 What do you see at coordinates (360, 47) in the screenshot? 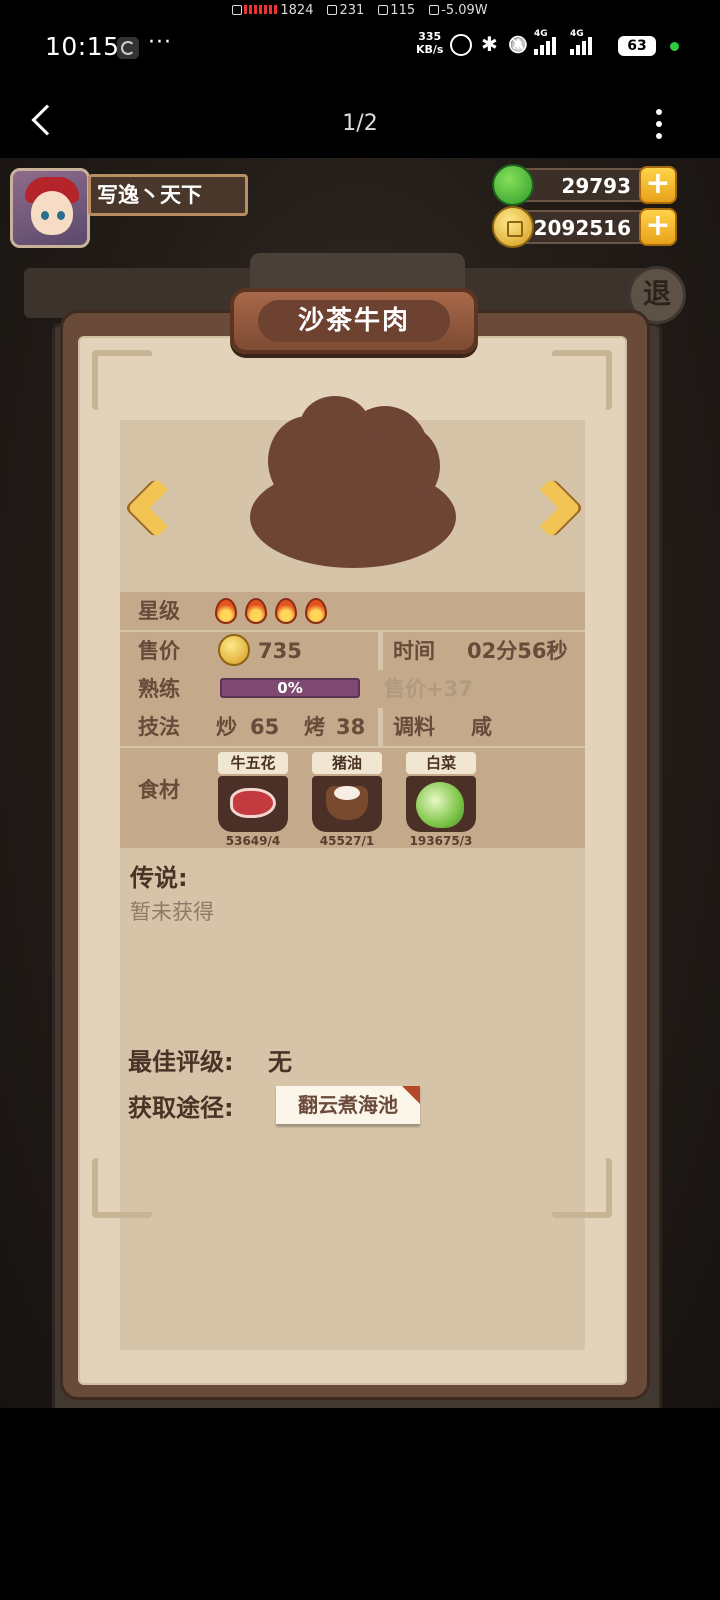
I see `status-bar: 10:15 ··· 335KB/s 4G 4G 63` at bounding box center [360, 47].